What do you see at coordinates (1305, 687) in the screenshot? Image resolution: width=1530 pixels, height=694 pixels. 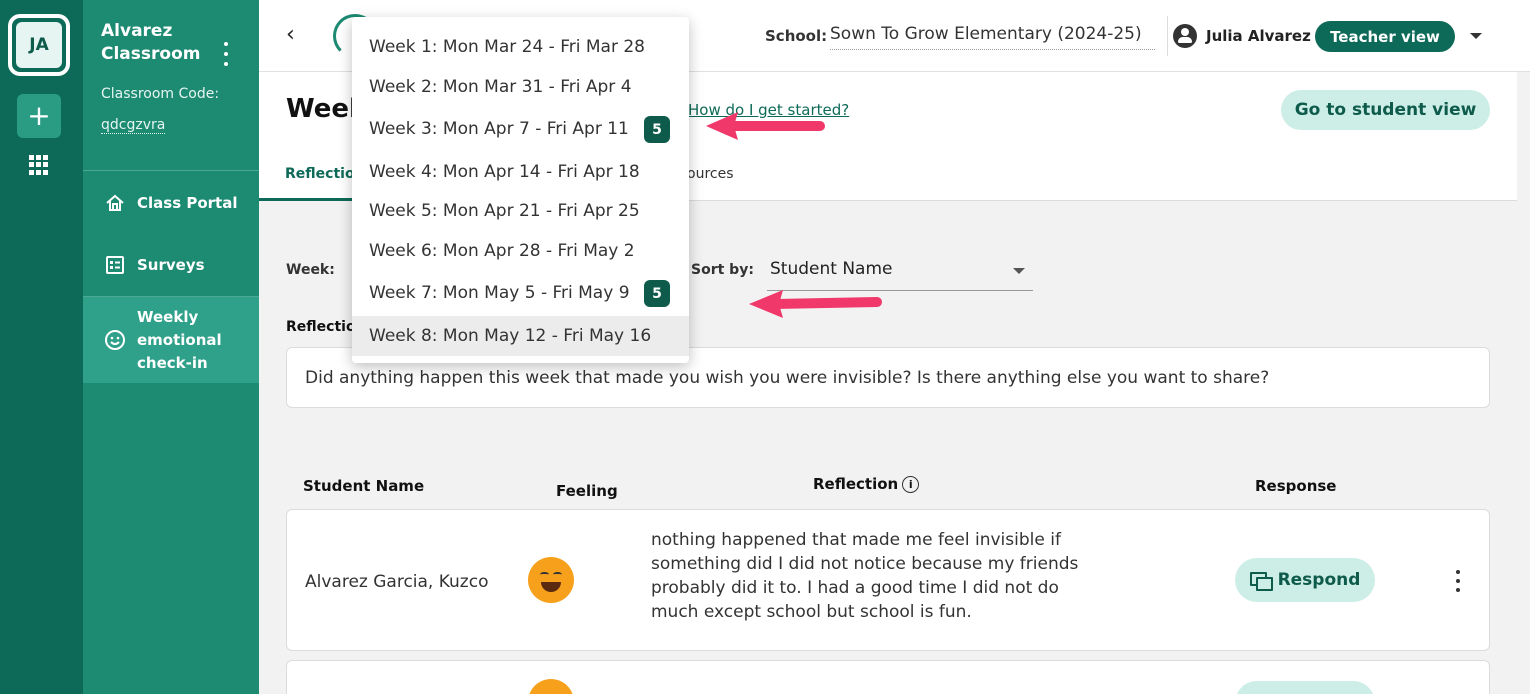 I see `respond-button` at bounding box center [1305, 687].